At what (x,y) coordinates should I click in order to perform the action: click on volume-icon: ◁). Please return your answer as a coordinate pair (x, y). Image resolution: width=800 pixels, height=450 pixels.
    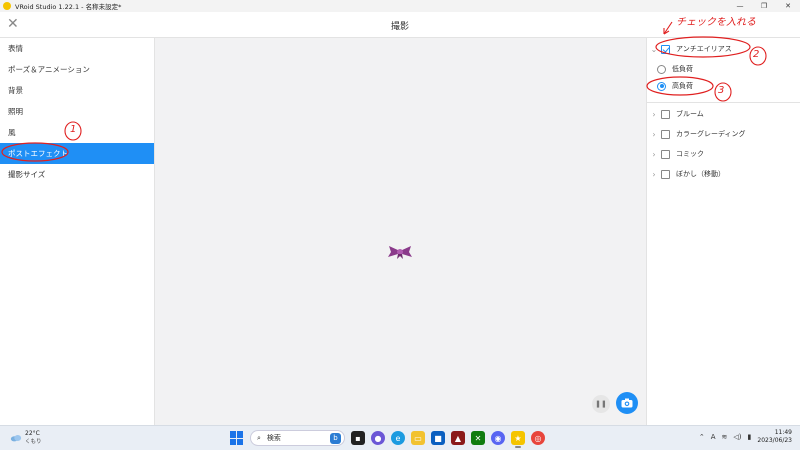
    Looking at the image, I should click on (737, 437).